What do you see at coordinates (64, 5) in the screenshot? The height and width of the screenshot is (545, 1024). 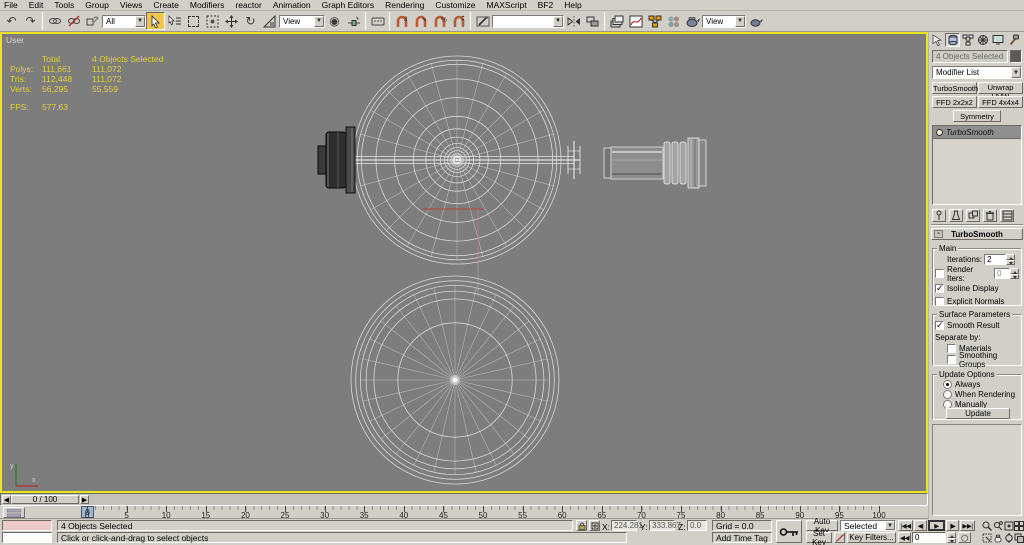 I see `menu-item-tools: Tools` at bounding box center [64, 5].